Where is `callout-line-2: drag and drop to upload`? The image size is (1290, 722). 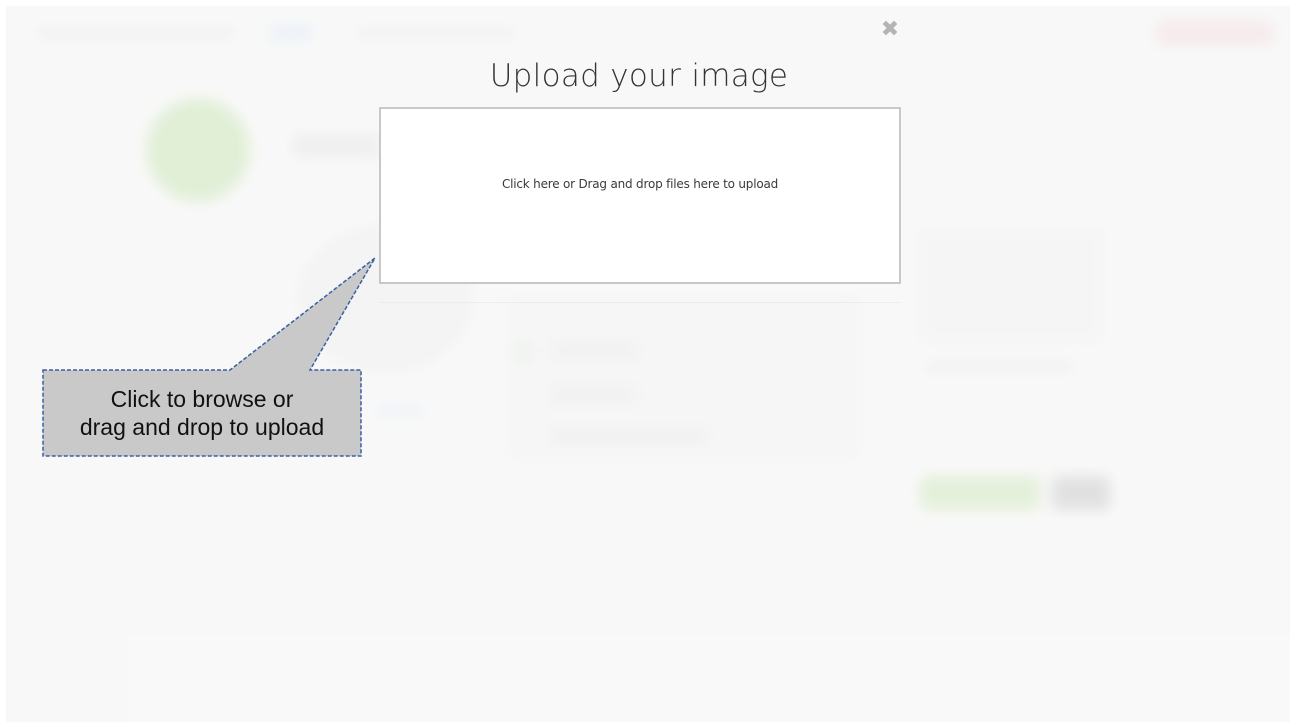 callout-line-2: drag and drop to upload is located at coordinates (202, 427).